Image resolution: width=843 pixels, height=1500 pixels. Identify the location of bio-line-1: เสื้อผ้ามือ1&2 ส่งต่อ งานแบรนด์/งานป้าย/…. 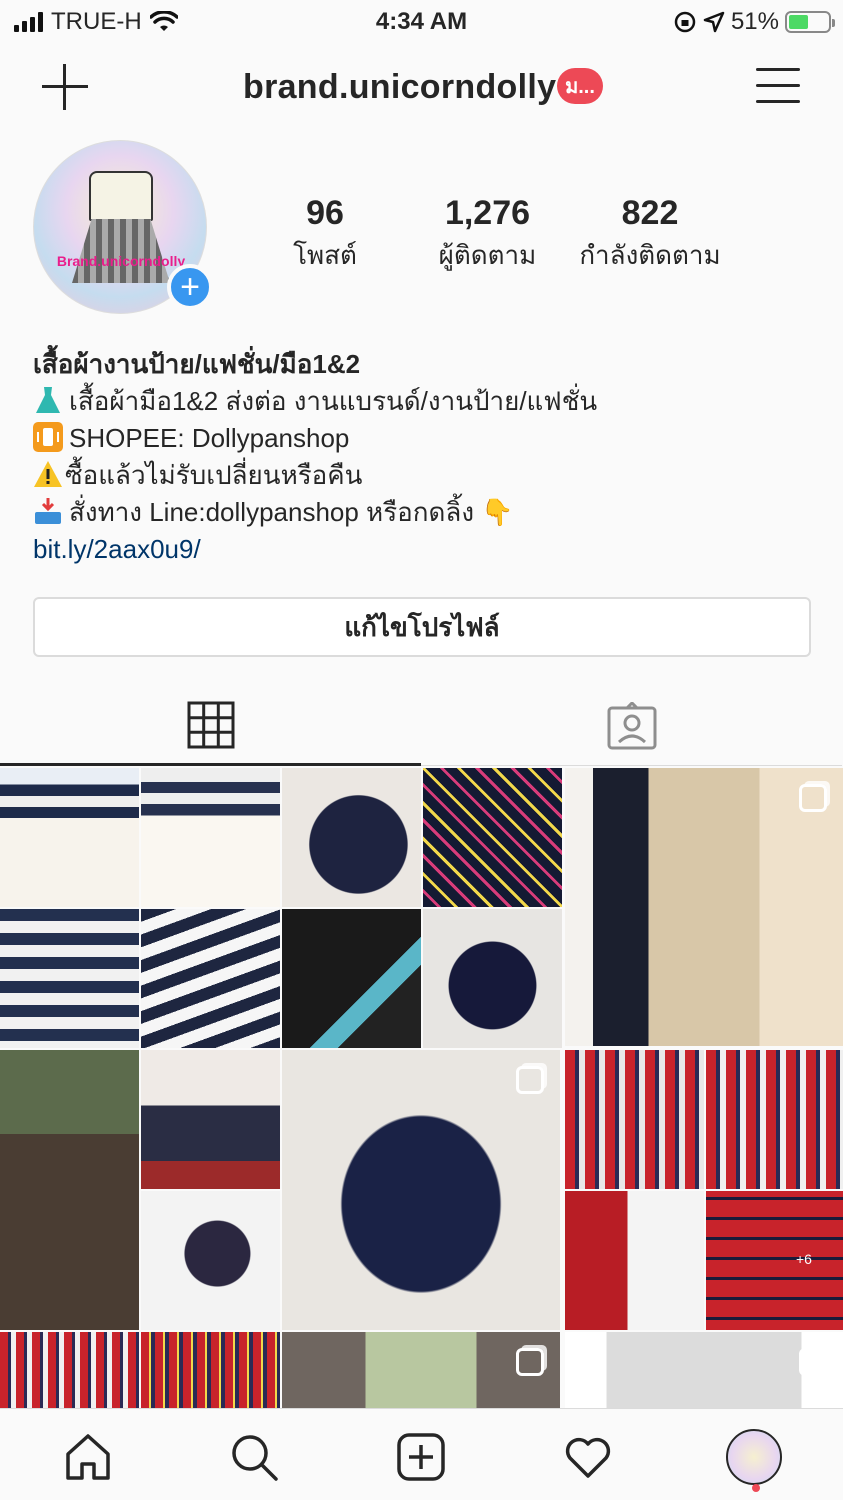
(423, 401).